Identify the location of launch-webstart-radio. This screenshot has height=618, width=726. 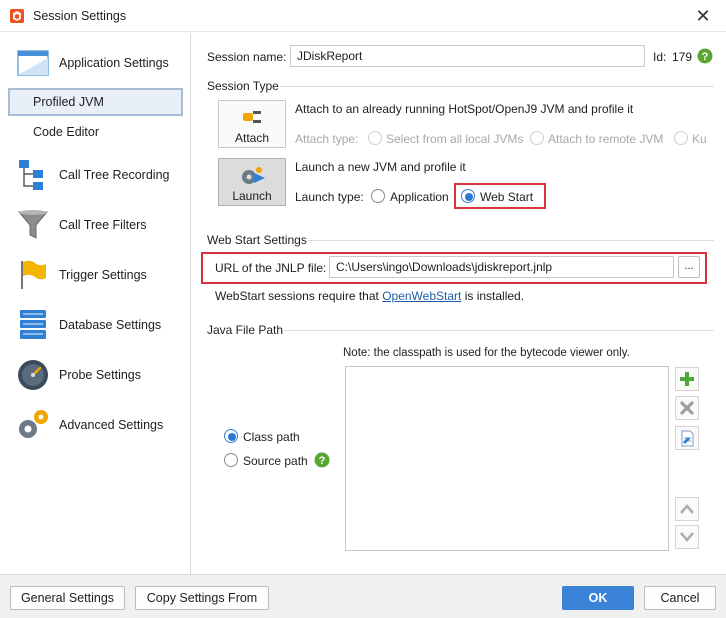
(468, 196).